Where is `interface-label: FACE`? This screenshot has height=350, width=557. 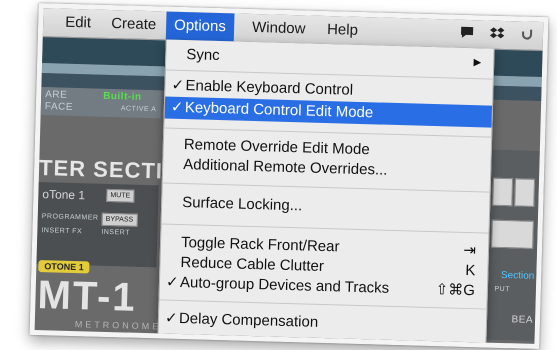
interface-label: FACE is located at coordinates (59, 107).